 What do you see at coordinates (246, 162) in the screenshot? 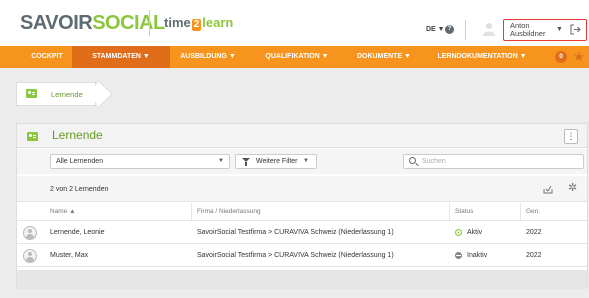
I see `filter-icon` at bounding box center [246, 162].